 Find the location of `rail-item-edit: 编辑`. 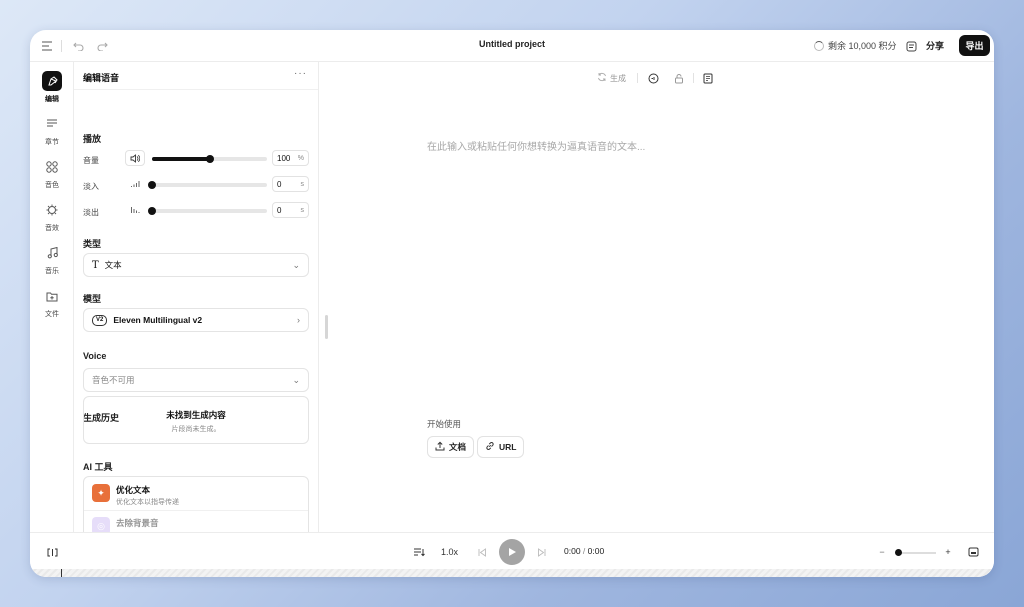

rail-item-edit: 编辑 is located at coordinates (52, 87).